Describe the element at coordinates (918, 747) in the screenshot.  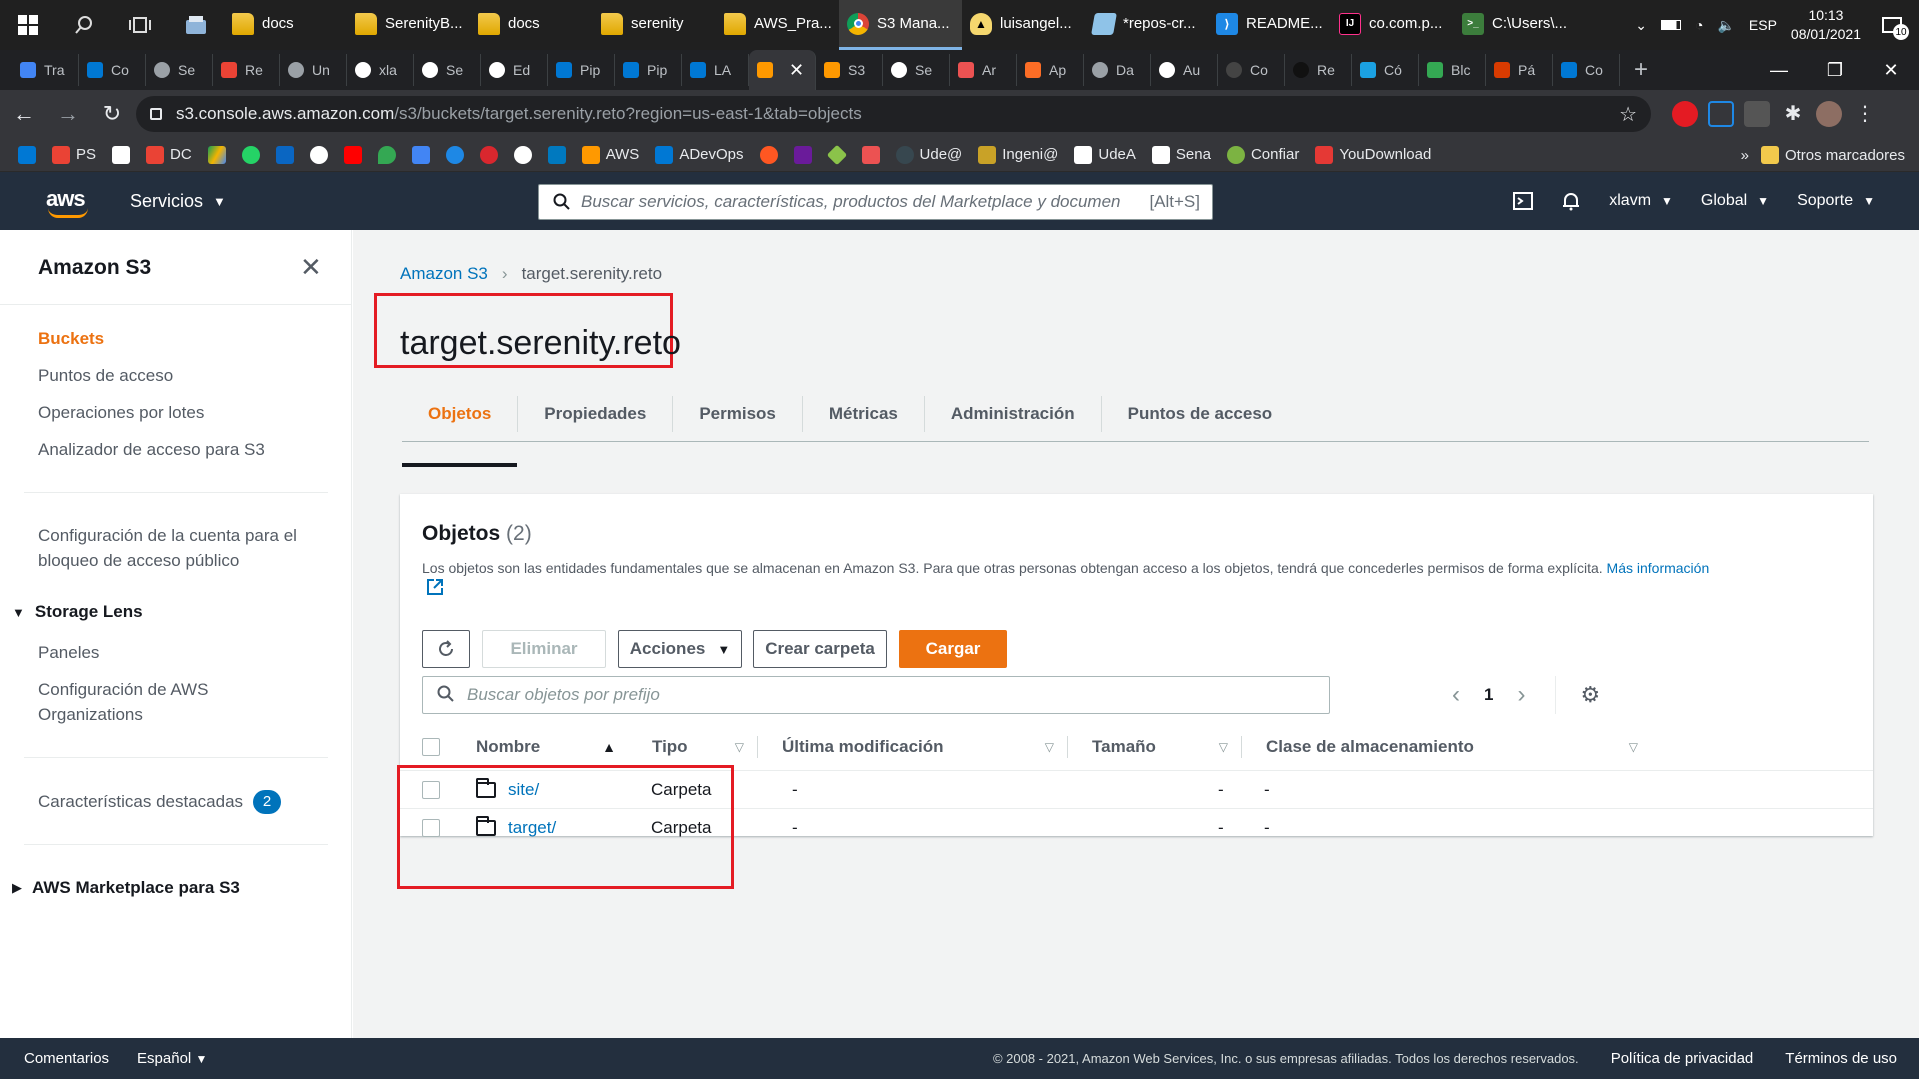
I see `column-header-last-modified: Última modificación ▽` at that location.